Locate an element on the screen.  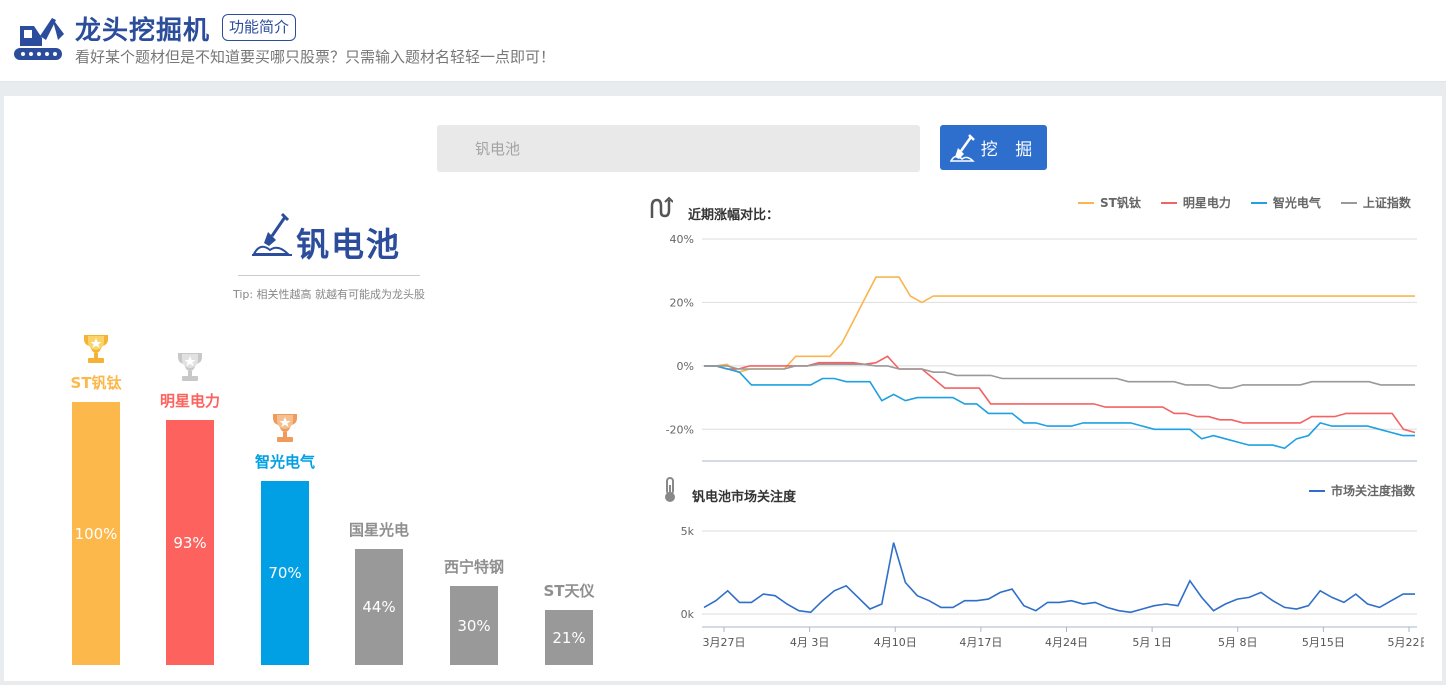
legend-label: ST钒钛 is located at coordinates (1120, 203).